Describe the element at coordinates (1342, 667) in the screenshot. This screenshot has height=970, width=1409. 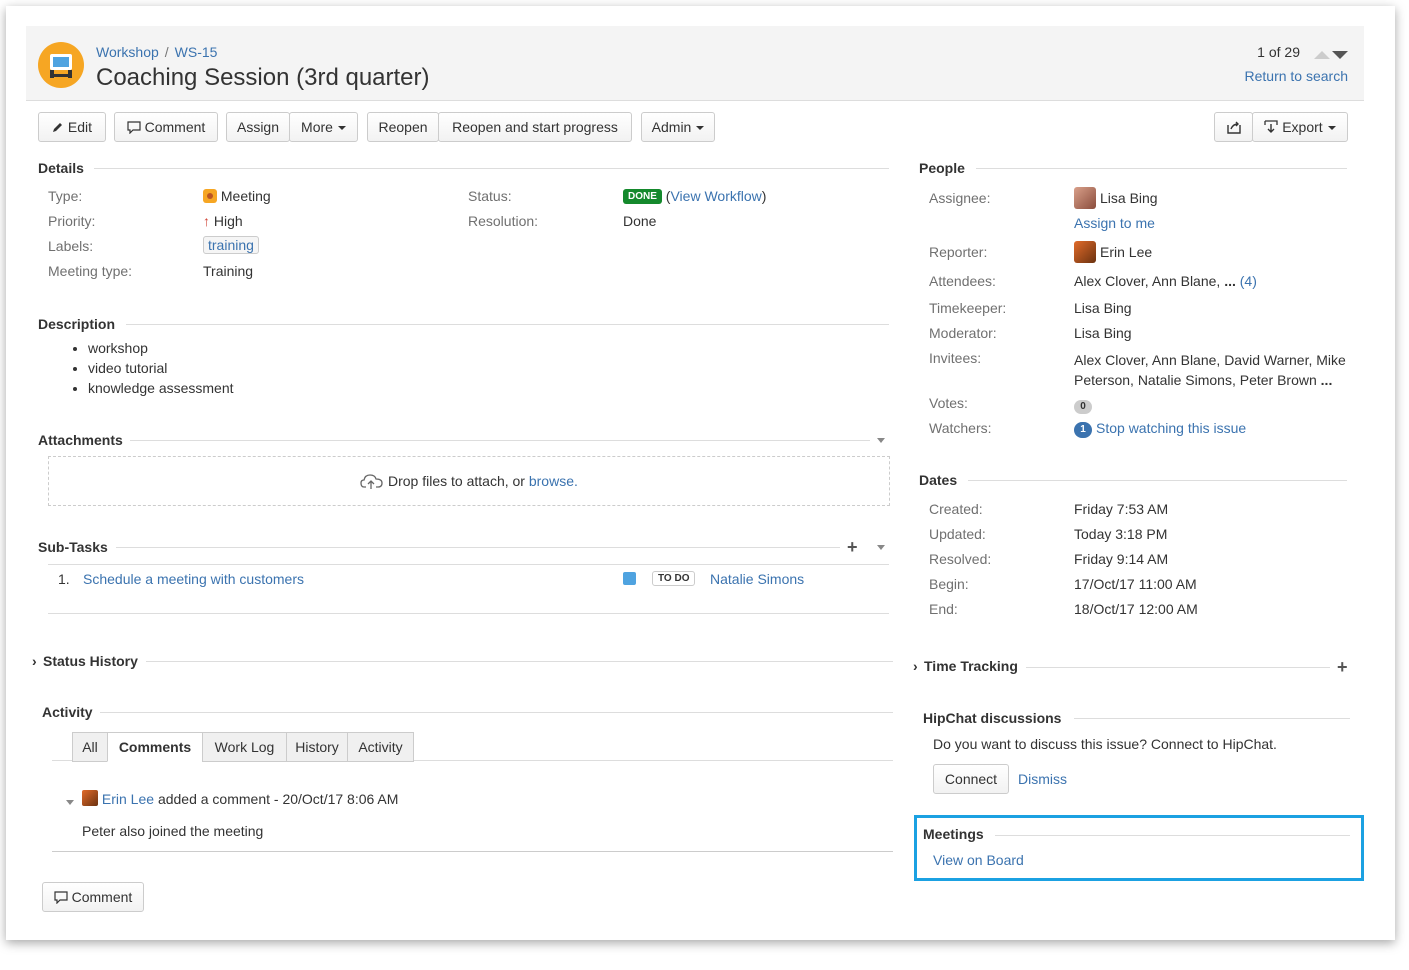
I see `add-time-tracking-plus-icon: +` at that location.